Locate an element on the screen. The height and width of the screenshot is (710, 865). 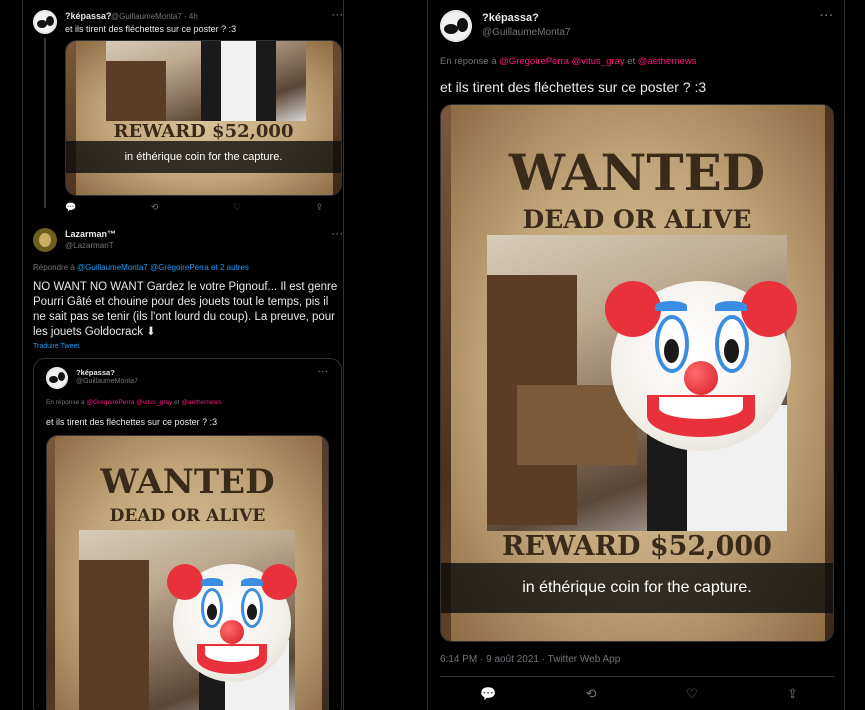
divider is located at coordinates (637, 676).